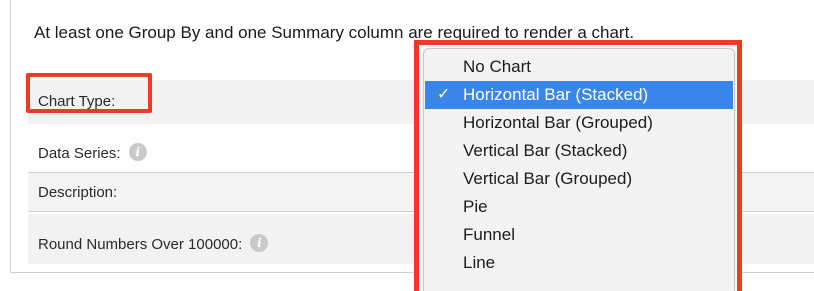 The width and height of the screenshot is (814, 291). What do you see at coordinates (444, 94) in the screenshot?
I see `checkmark-icon: ✓` at bounding box center [444, 94].